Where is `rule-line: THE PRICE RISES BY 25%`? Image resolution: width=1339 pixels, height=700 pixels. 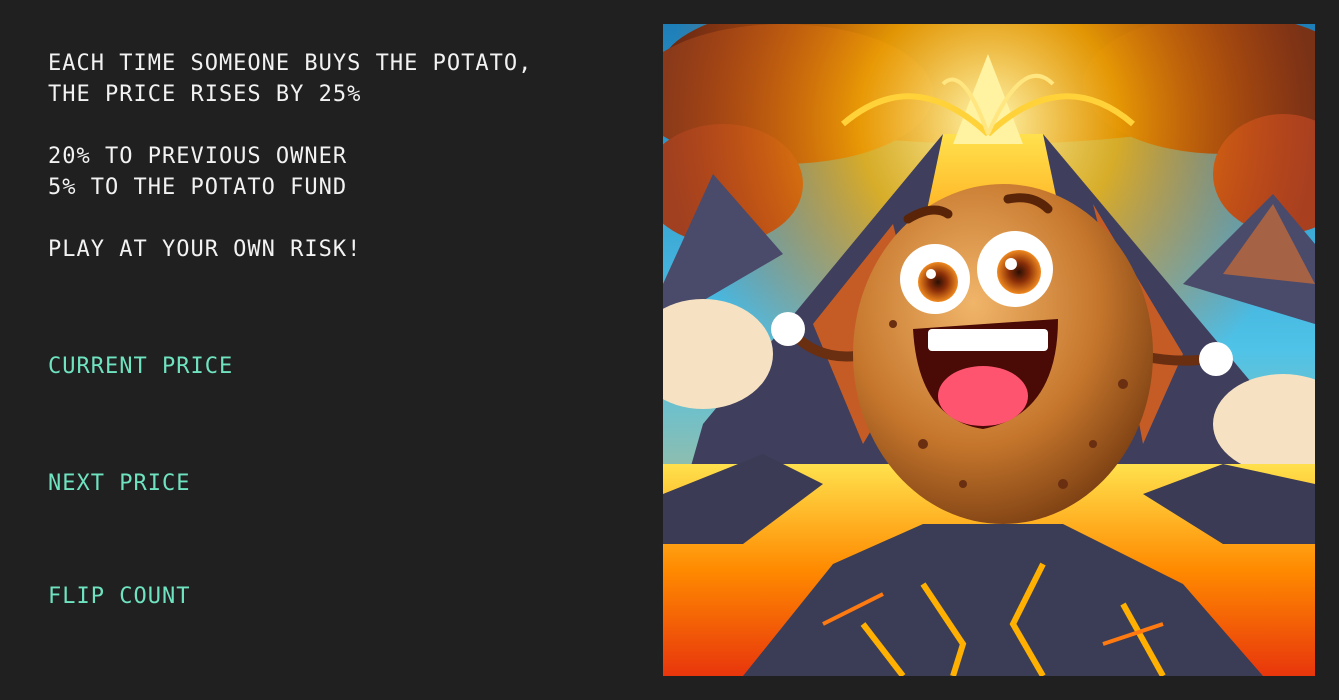 rule-line: THE PRICE RISES BY 25% is located at coordinates (205, 94).